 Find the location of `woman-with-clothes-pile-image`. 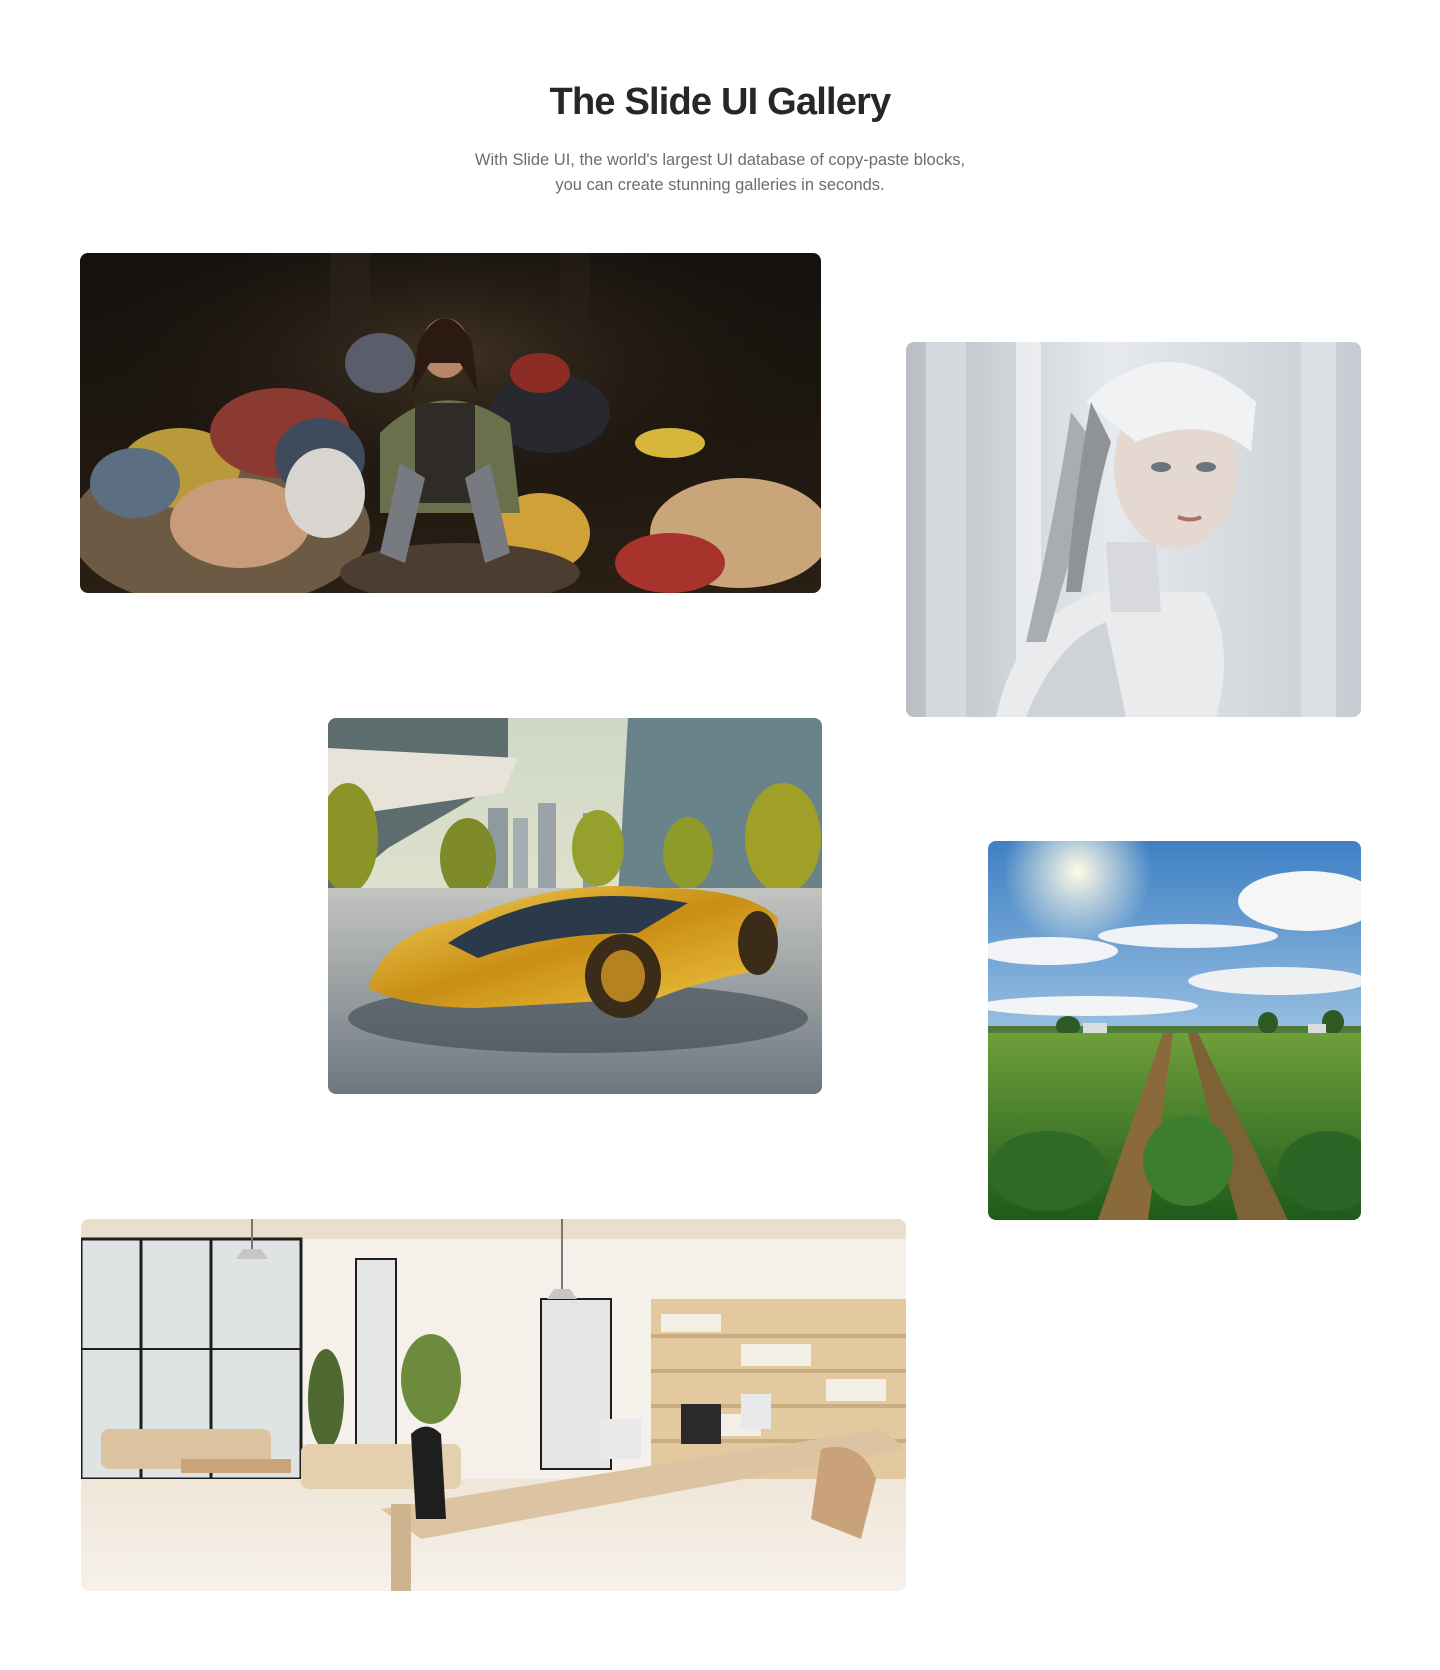

woman-with-clothes-pile-image is located at coordinates (450, 423).